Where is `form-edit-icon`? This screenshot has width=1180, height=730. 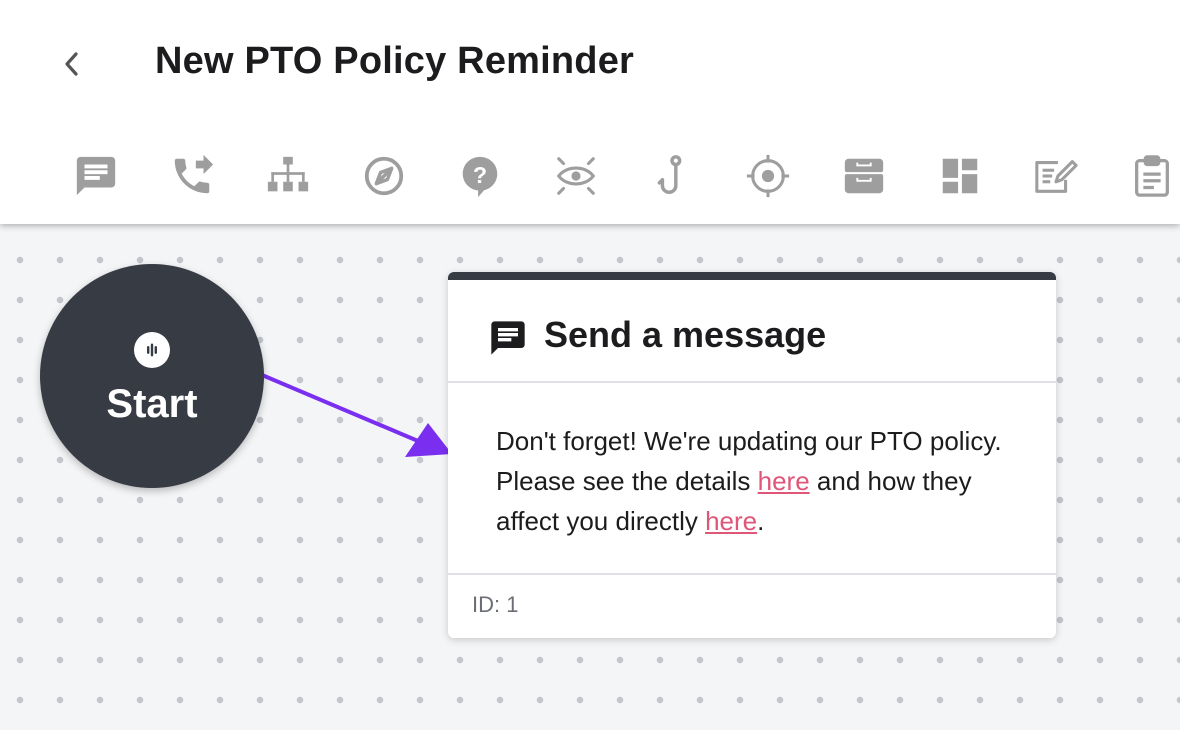
form-edit-icon is located at coordinates (1056, 176).